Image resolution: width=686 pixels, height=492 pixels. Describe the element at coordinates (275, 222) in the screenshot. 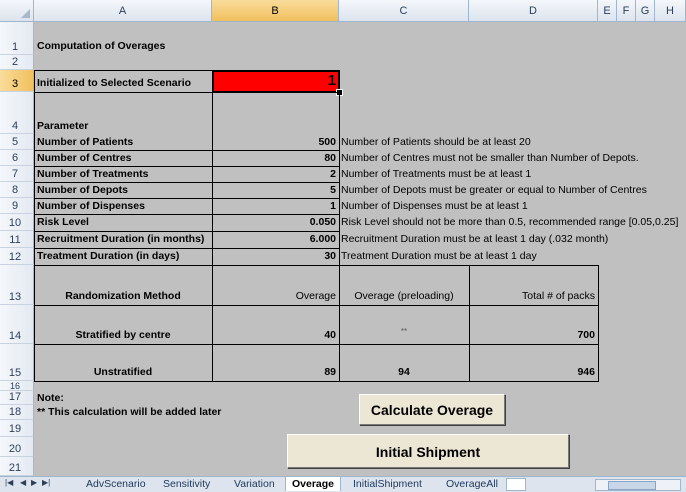

I see `param-value: 0.050` at that location.